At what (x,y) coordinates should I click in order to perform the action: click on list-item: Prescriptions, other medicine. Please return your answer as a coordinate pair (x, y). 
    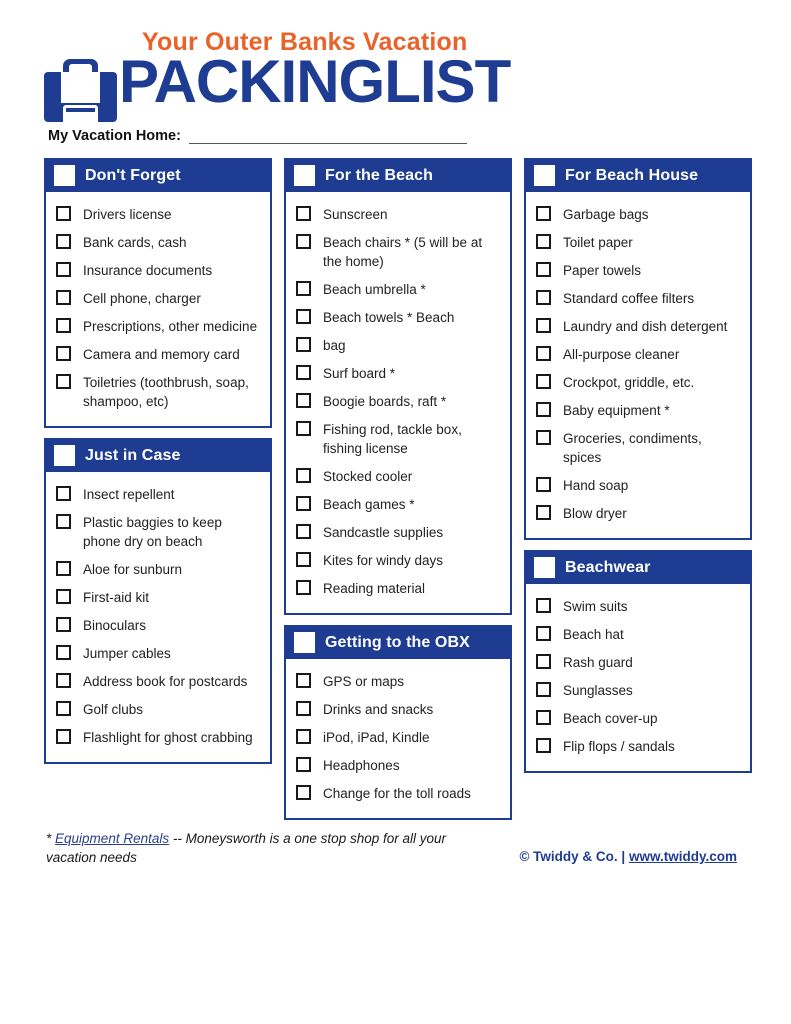
    Looking at the image, I should click on (158, 327).